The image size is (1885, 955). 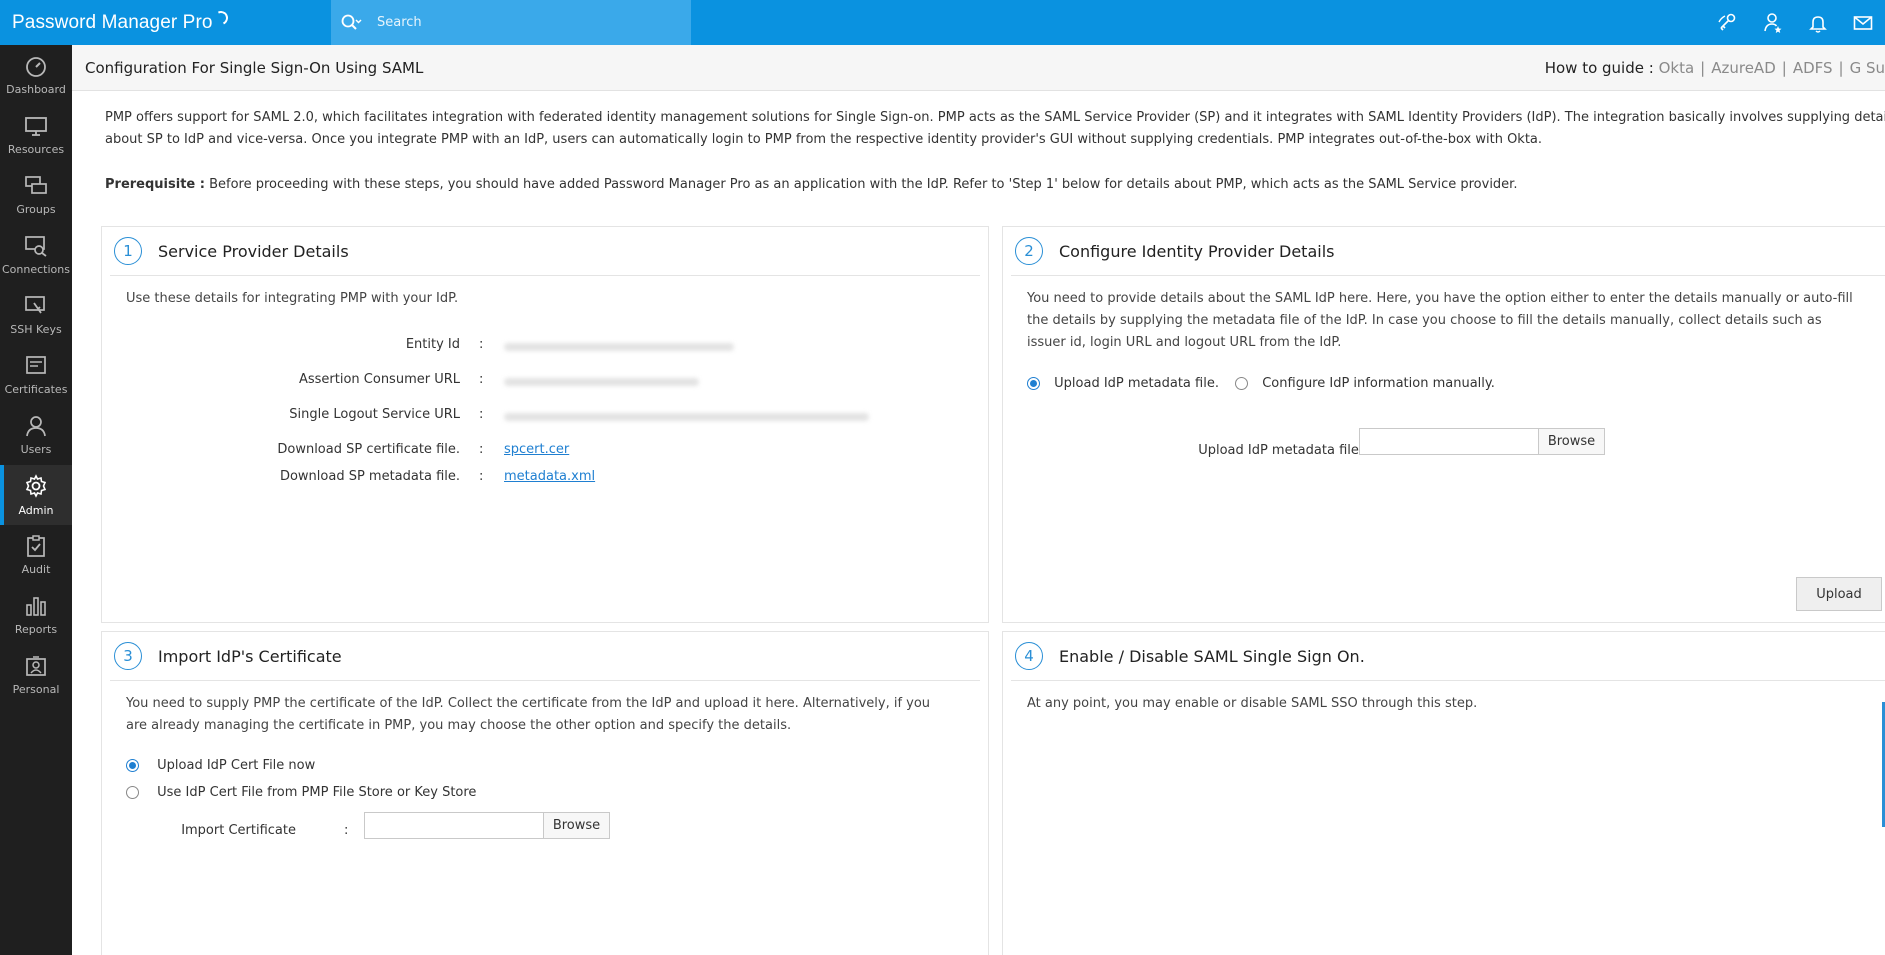 What do you see at coordinates (1571, 441) in the screenshot?
I see `metadata-browse-button: Browse` at bounding box center [1571, 441].